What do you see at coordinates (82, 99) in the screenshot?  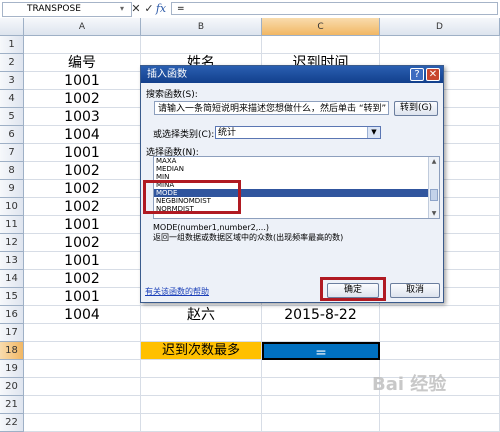 I see `cell-a4: 1002` at bounding box center [82, 99].